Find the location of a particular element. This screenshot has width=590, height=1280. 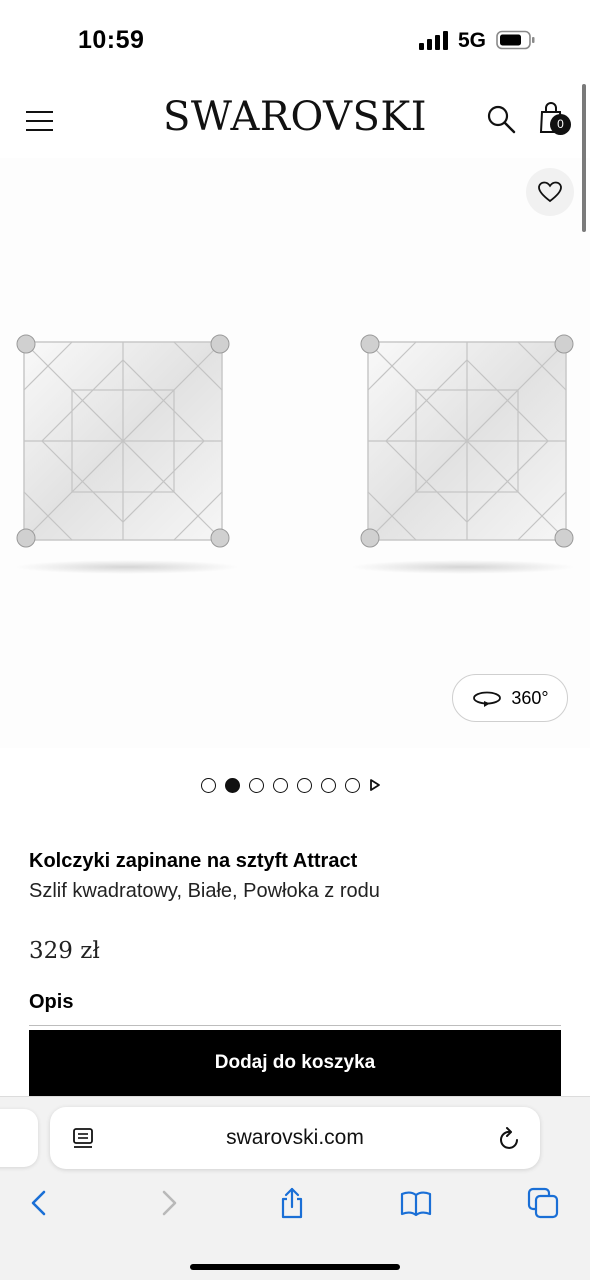

status-bar: 10:59 5G is located at coordinates (295, 40).